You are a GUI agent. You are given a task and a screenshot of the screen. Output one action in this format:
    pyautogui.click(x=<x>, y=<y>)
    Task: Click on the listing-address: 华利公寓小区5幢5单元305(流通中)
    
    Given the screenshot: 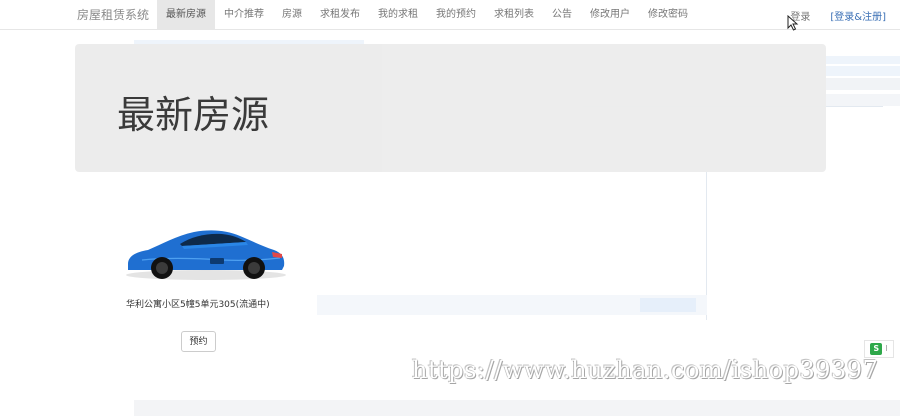 What is the action you would take?
    pyautogui.click(x=198, y=303)
    